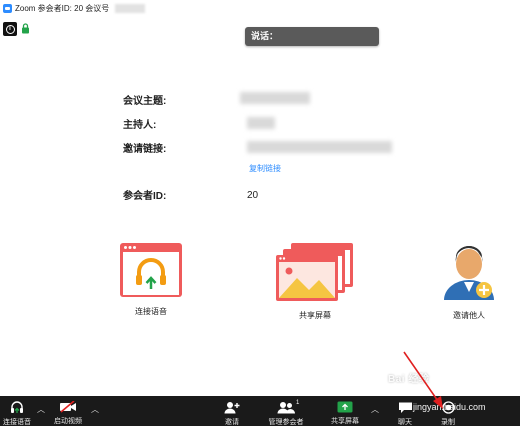 This screenshot has height=426, width=520. Describe the element at coordinates (130, 8) in the screenshot. I see `blurred-meeting-number` at that location.